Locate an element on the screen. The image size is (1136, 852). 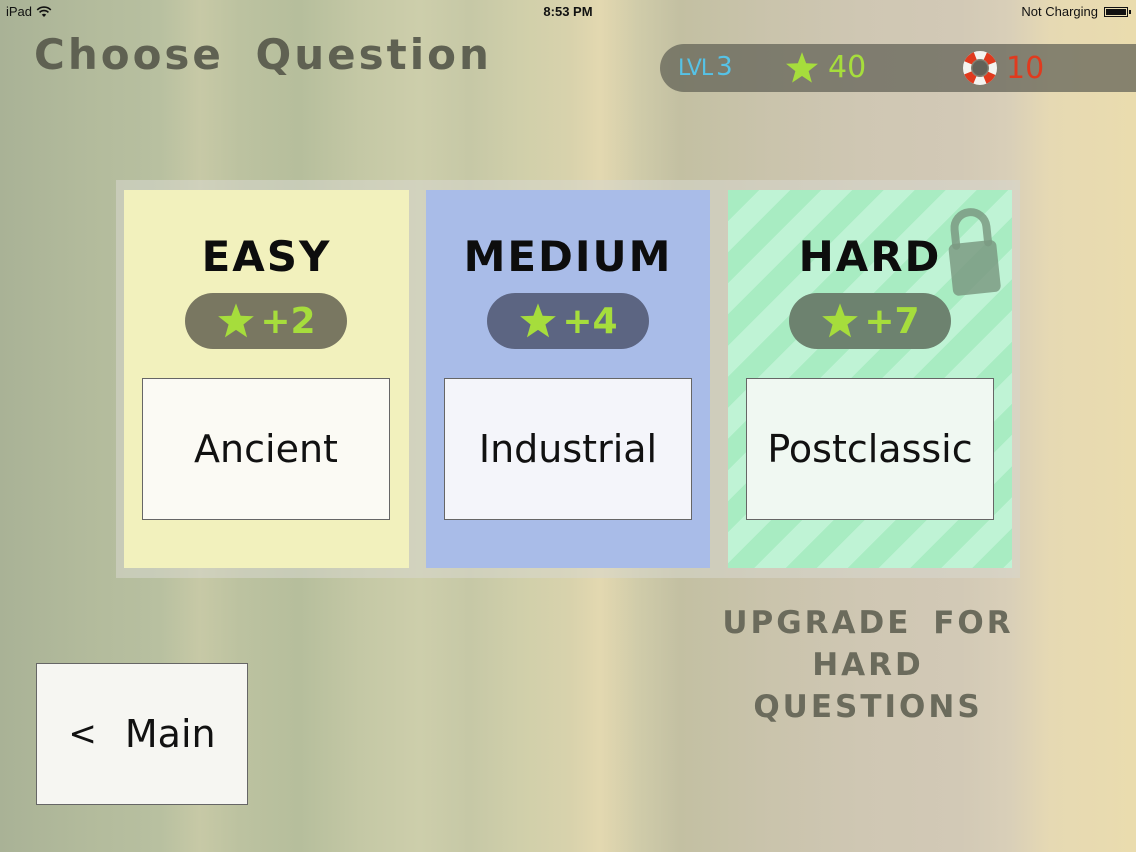
lives-count: 10 is located at coordinates (1003, 68).